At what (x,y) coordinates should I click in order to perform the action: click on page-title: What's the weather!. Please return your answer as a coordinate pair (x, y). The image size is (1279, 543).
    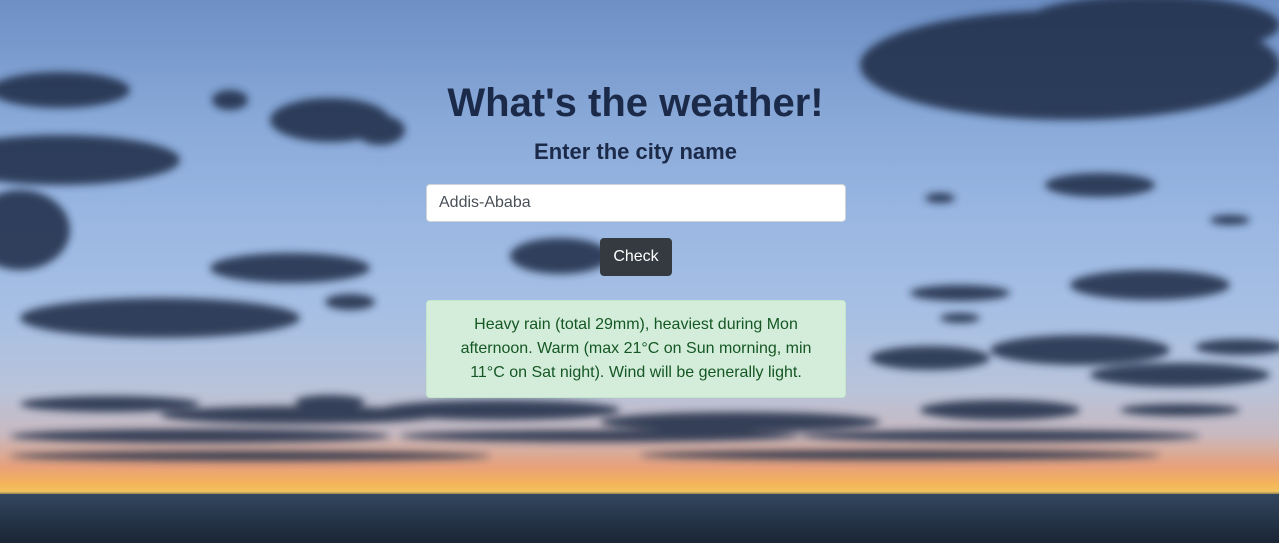
    Looking at the image, I should click on (635, 103).